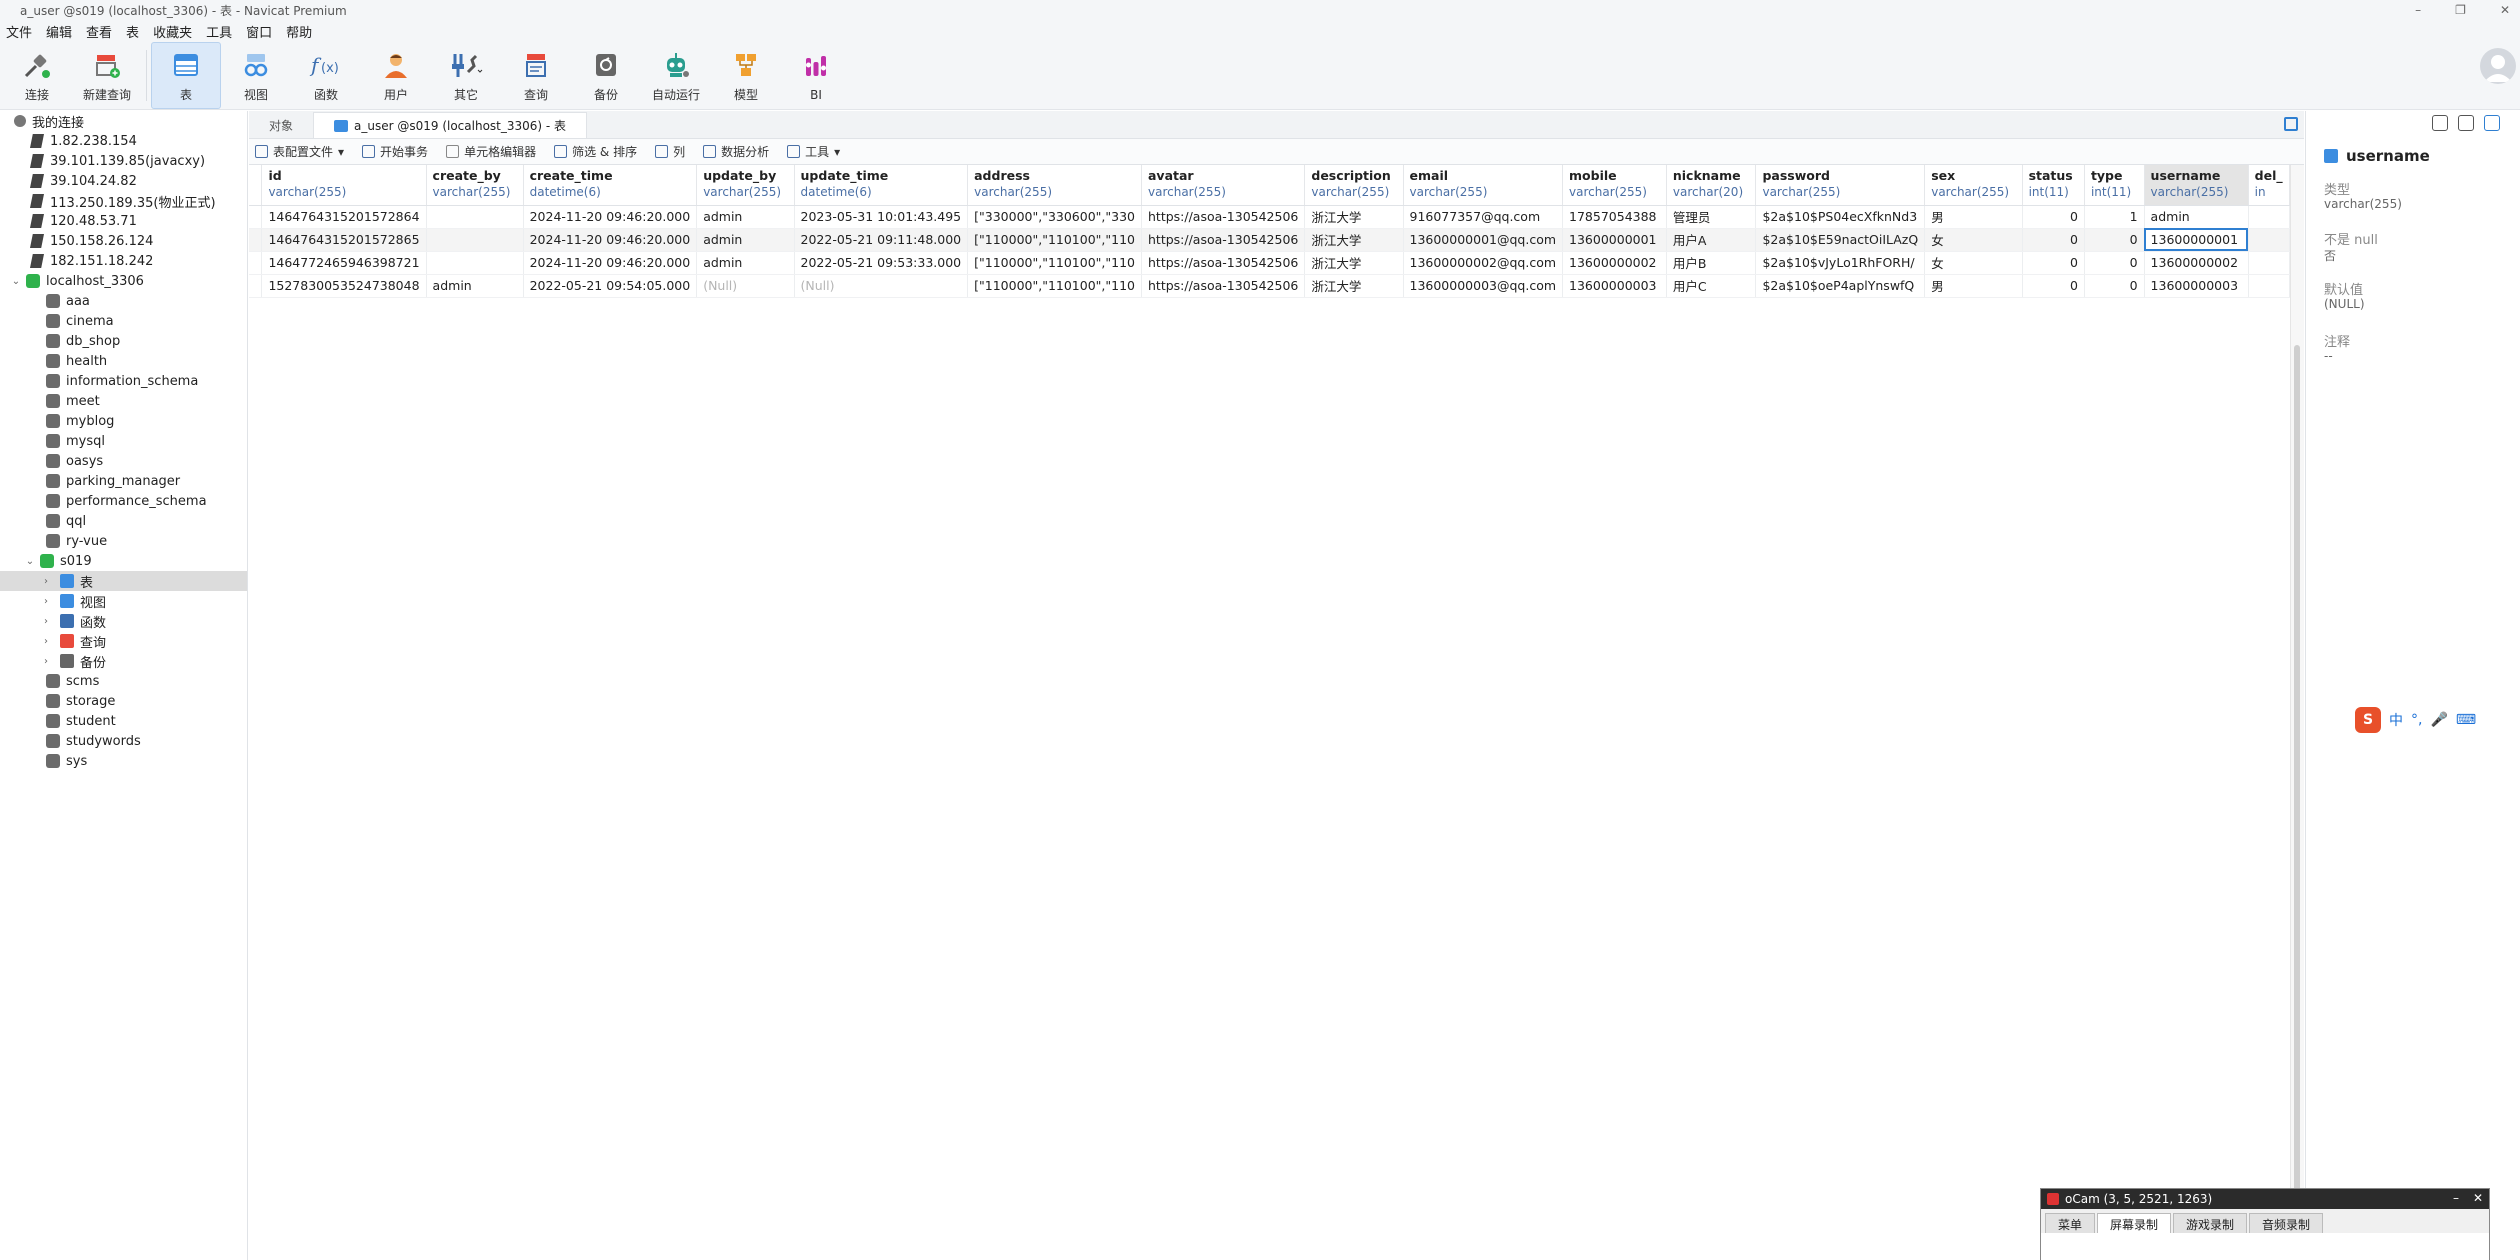 Image resolution: width=2520 pixels, height=1260 pixels. I want to click on fullscreen-icon, so click(2291, 124).